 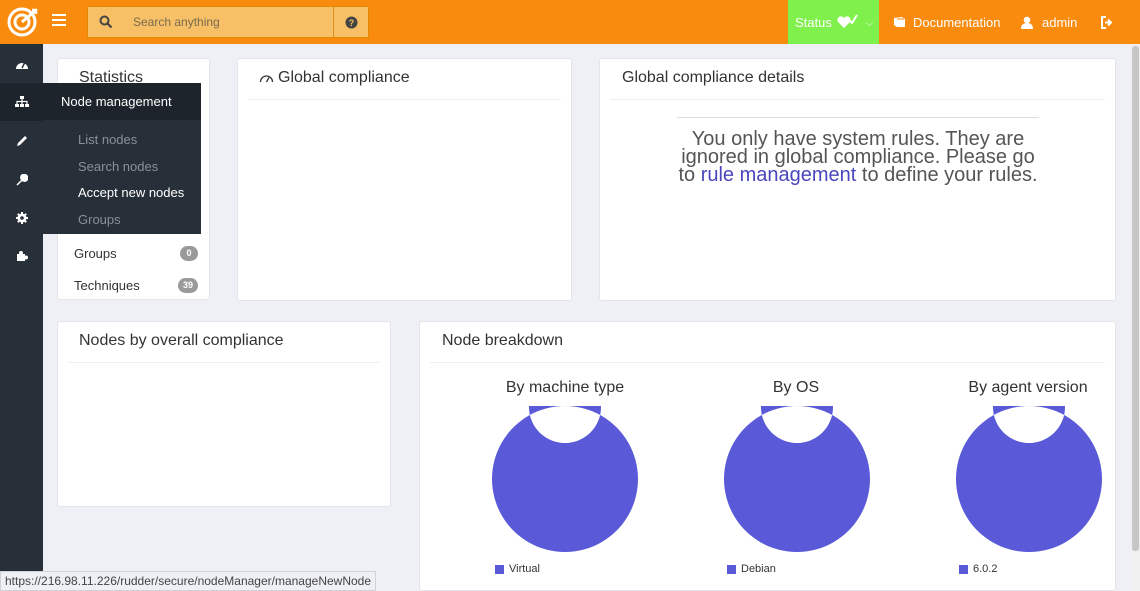 What do you see at coordinates (21, 102) in the screenshot?
I see `sitemap-icon` at bounding box center [21, 102].